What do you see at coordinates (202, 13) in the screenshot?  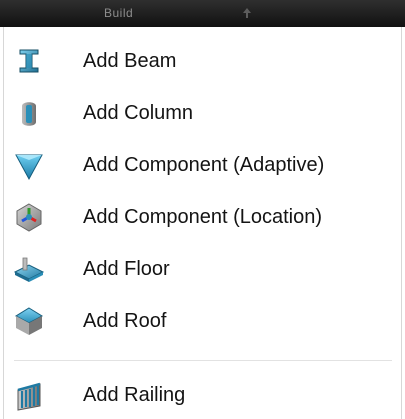 I see `title-bar: Build` at bounding box center [202, 13].